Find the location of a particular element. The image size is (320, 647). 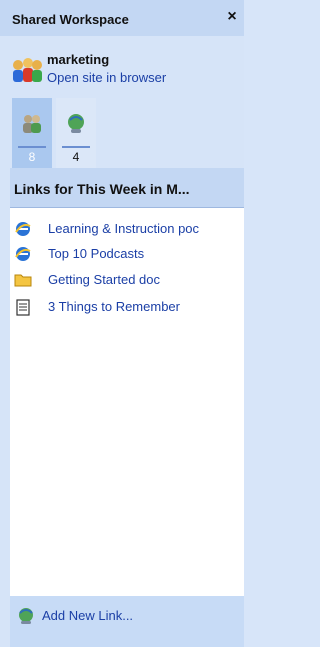

link-label: Top 10 Podcasts is located at coordinates (96, 253).